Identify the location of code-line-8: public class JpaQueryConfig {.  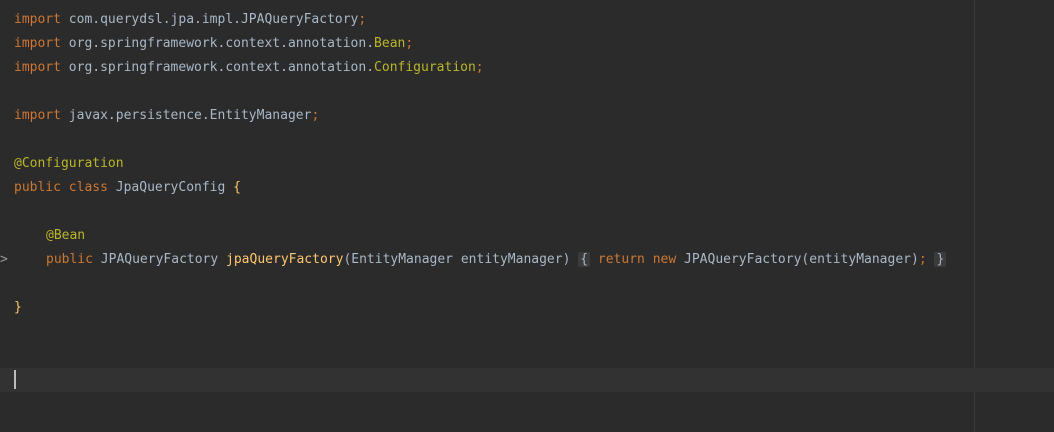
(127, 188).